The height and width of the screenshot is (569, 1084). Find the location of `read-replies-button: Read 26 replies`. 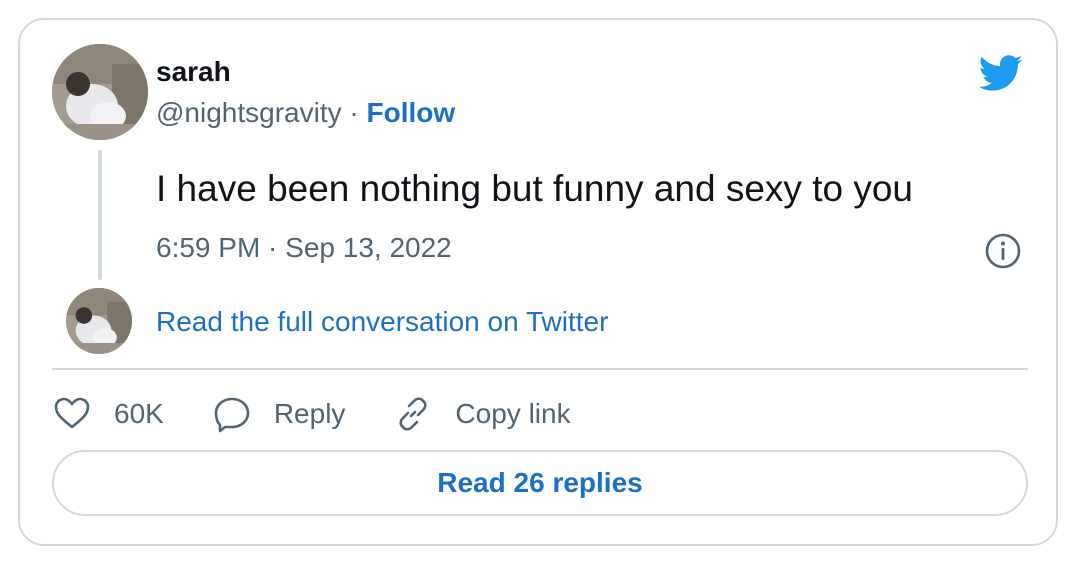

read-replies-button: Read 26 replies is located at coordinates (540, 483).